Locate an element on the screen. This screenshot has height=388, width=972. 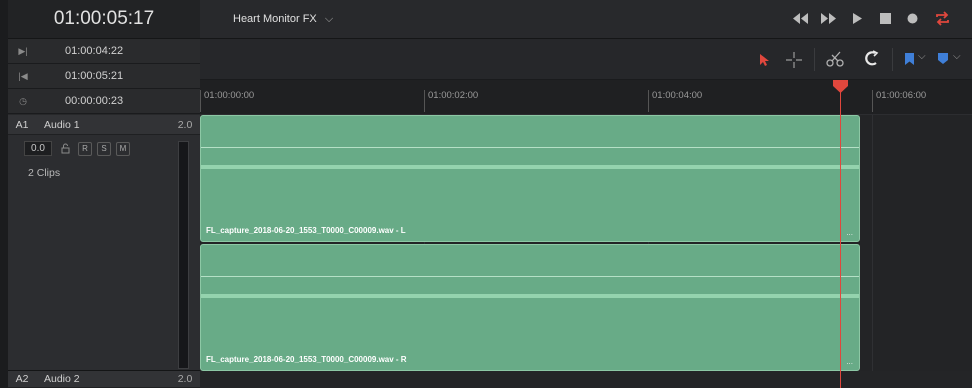
timeline-topbar: Heart Monitor FX ⌵ is located at coordinates (586, 19).